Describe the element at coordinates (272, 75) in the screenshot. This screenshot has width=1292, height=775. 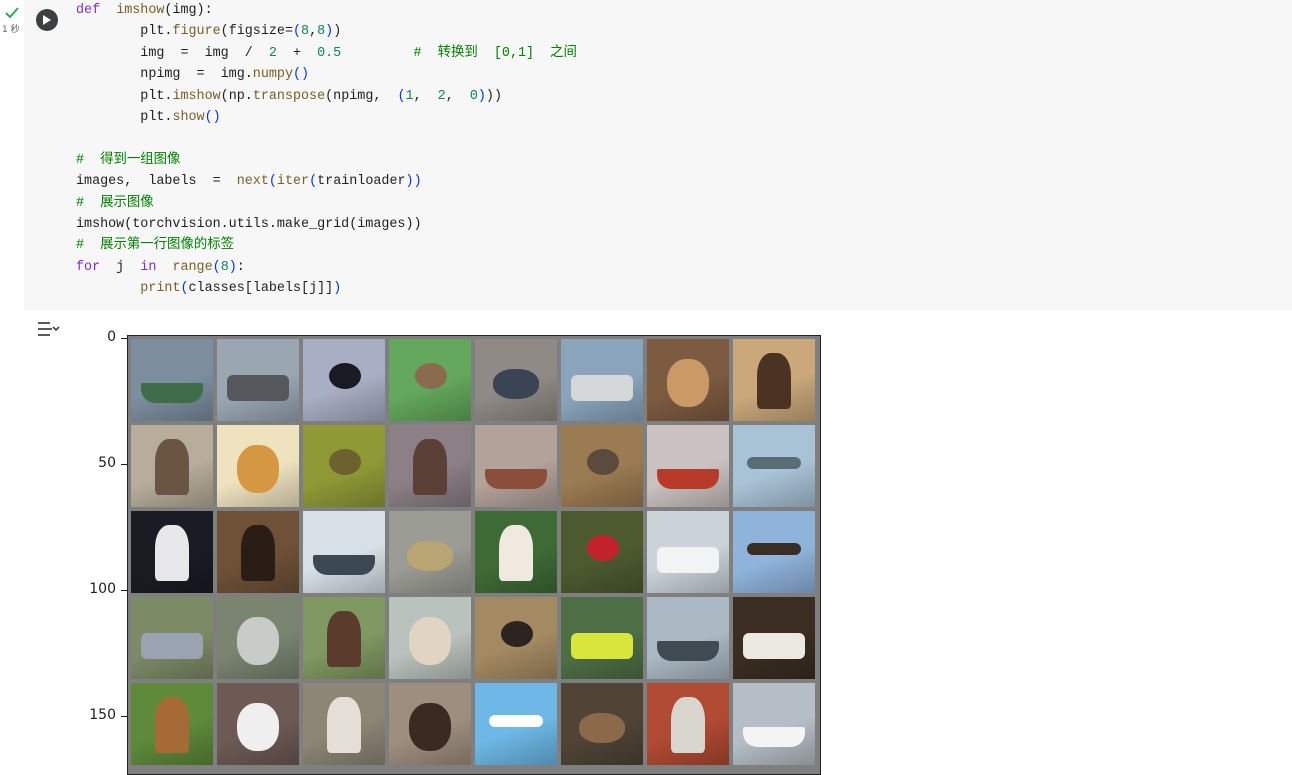
I see `code-token: numpy` at that location.